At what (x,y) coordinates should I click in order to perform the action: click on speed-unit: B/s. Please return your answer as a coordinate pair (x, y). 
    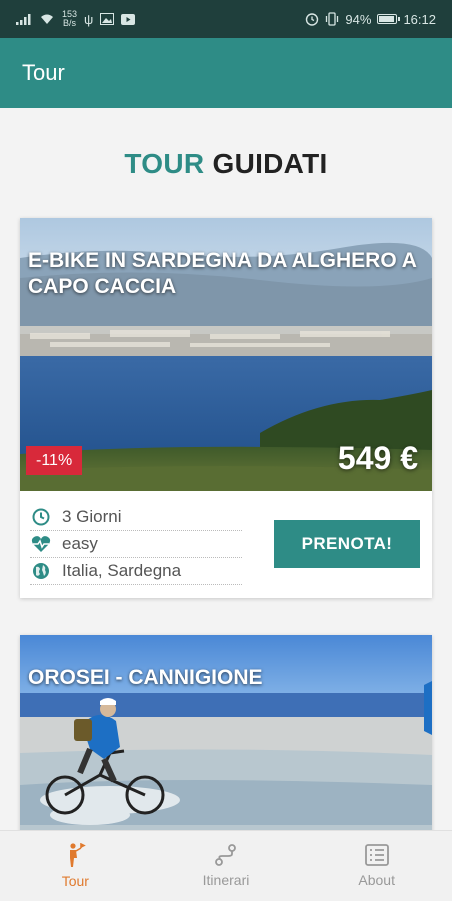
    Looking at the image, I should click on (70, 23).